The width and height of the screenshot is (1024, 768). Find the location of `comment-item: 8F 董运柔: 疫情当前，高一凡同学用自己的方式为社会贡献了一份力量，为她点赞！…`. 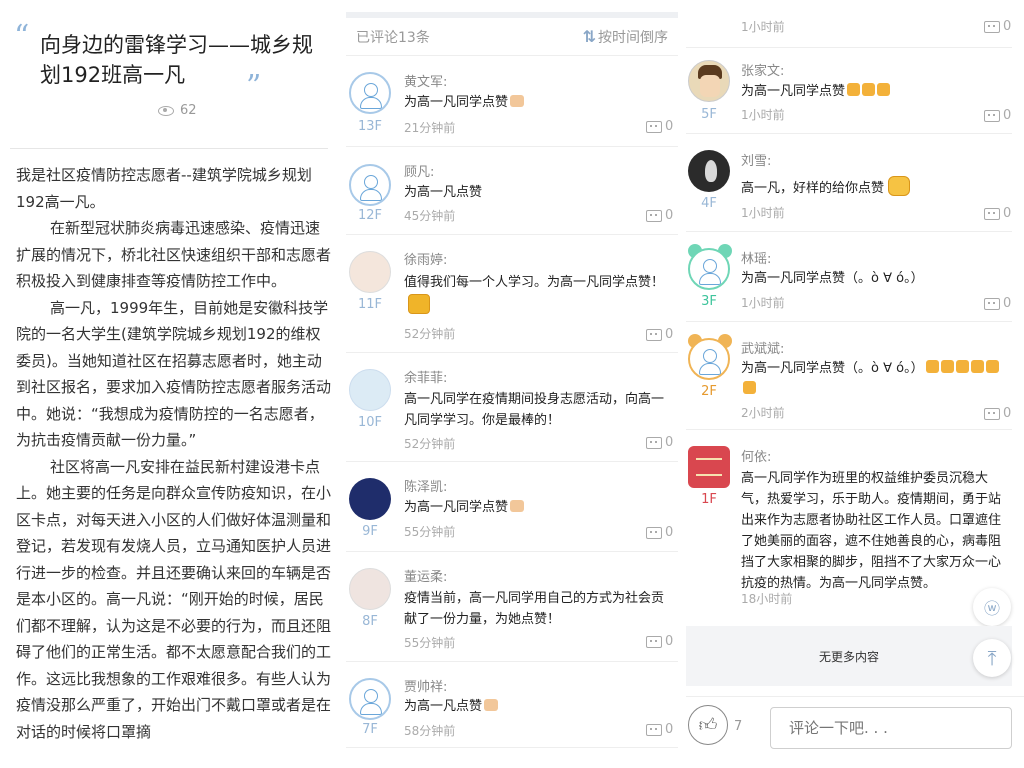

comment-item: 8F 董运柔: 疫情当前，高一凡同学用自己的方式为社会贡献了一份力量，为她点赞！… is located at coordinates (512, 607).